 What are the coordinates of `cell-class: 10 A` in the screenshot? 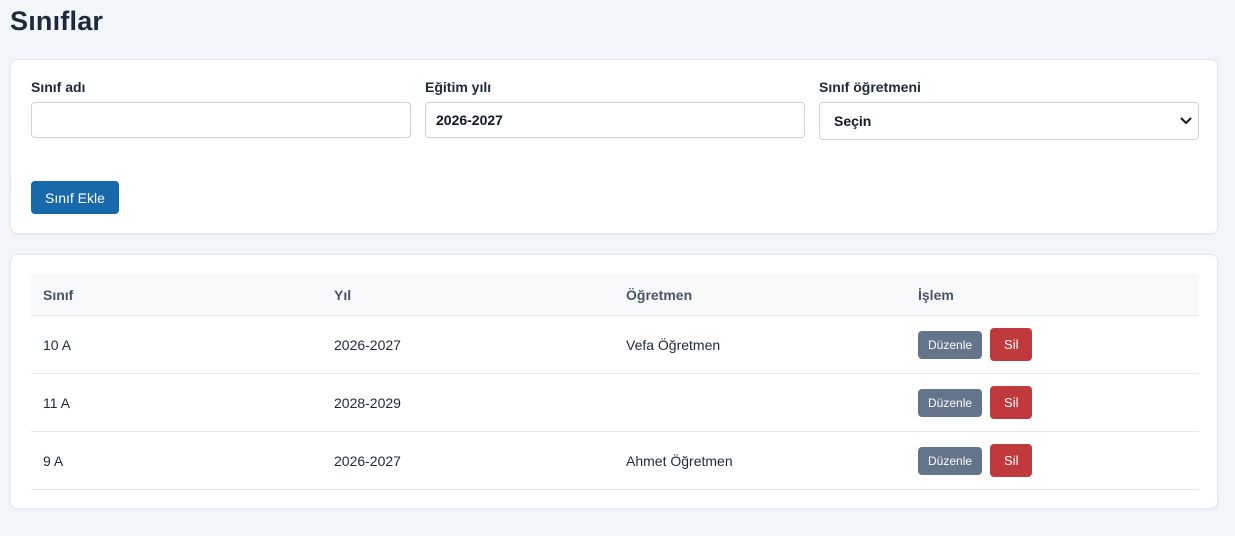 It's located at (176, 344).